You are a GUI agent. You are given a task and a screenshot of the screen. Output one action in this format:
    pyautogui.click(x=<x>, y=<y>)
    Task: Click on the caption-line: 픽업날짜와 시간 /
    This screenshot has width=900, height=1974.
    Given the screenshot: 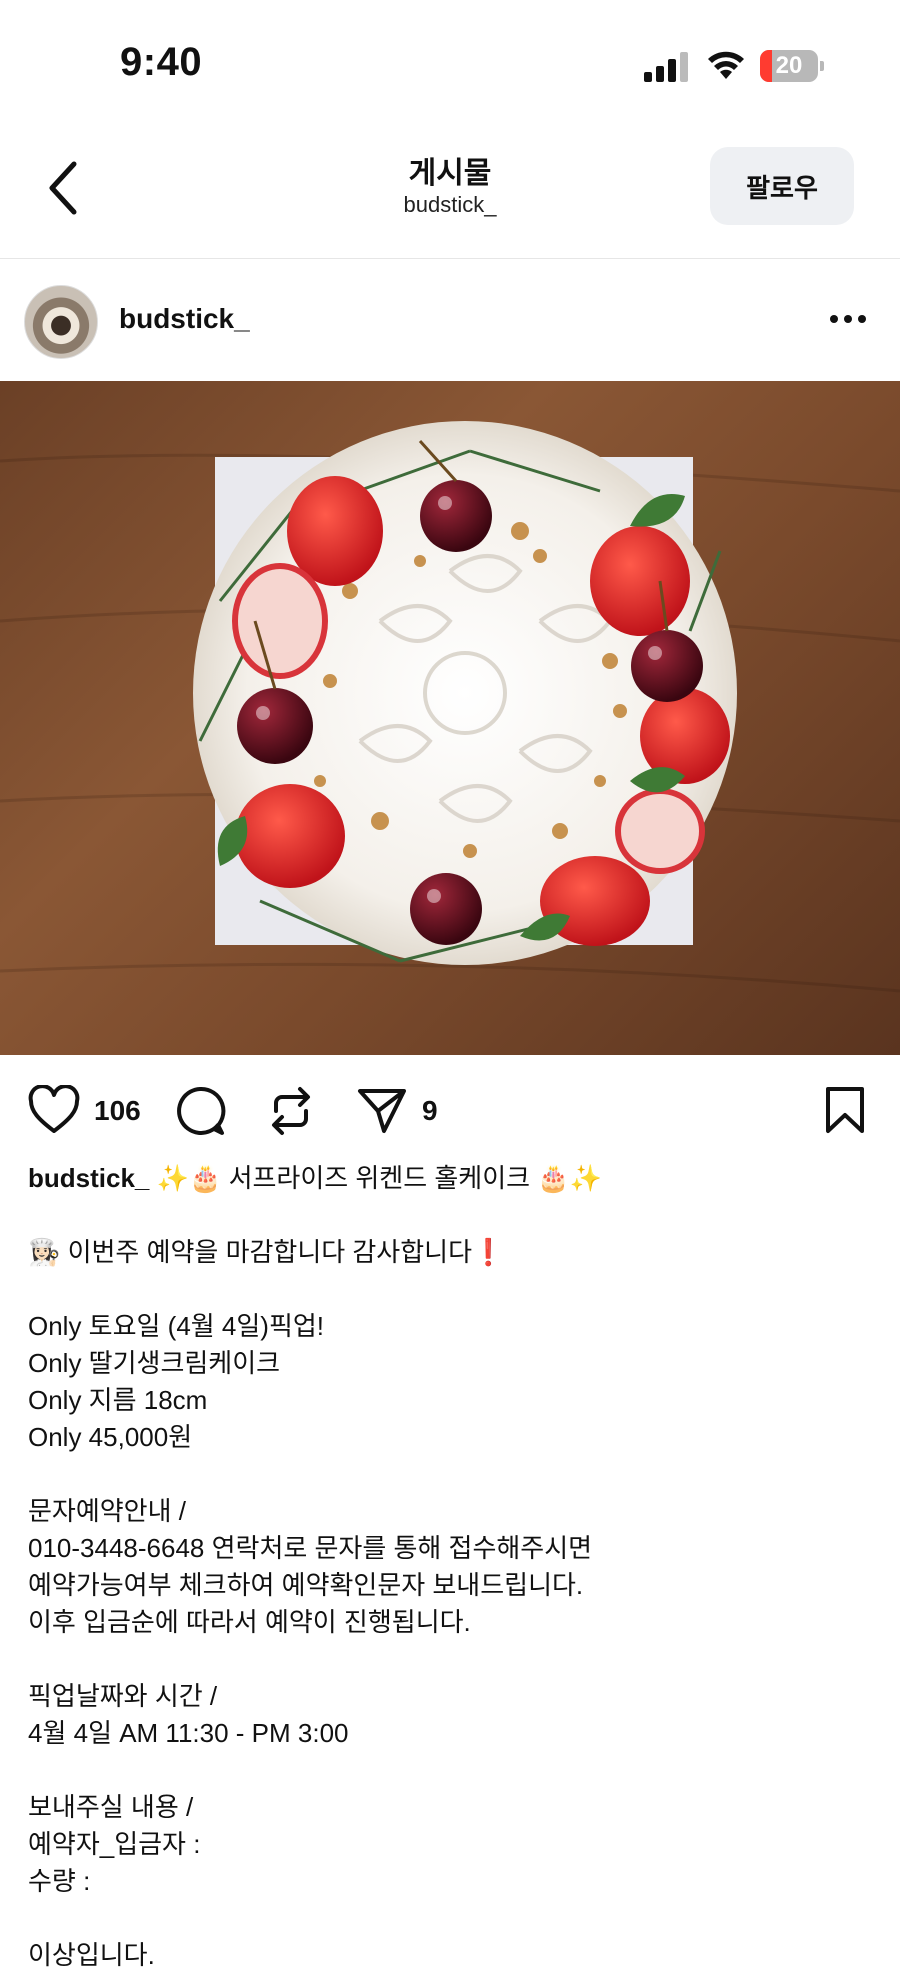 What is the action you would take?
    pyautogui.click(x=123, y=1696)
    